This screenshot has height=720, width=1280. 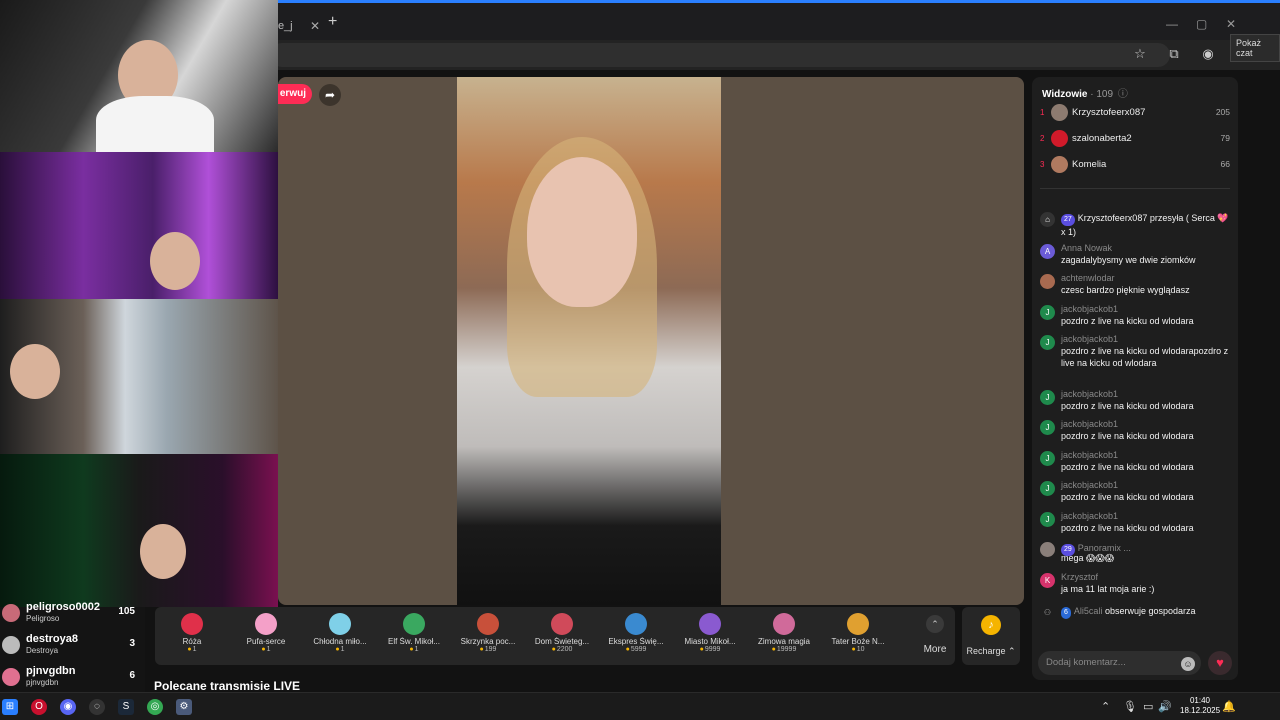 What do you see at coordinates (1047, 251) in the screenshot?
I see `avatar: A` at bounding box center [1047, 251].